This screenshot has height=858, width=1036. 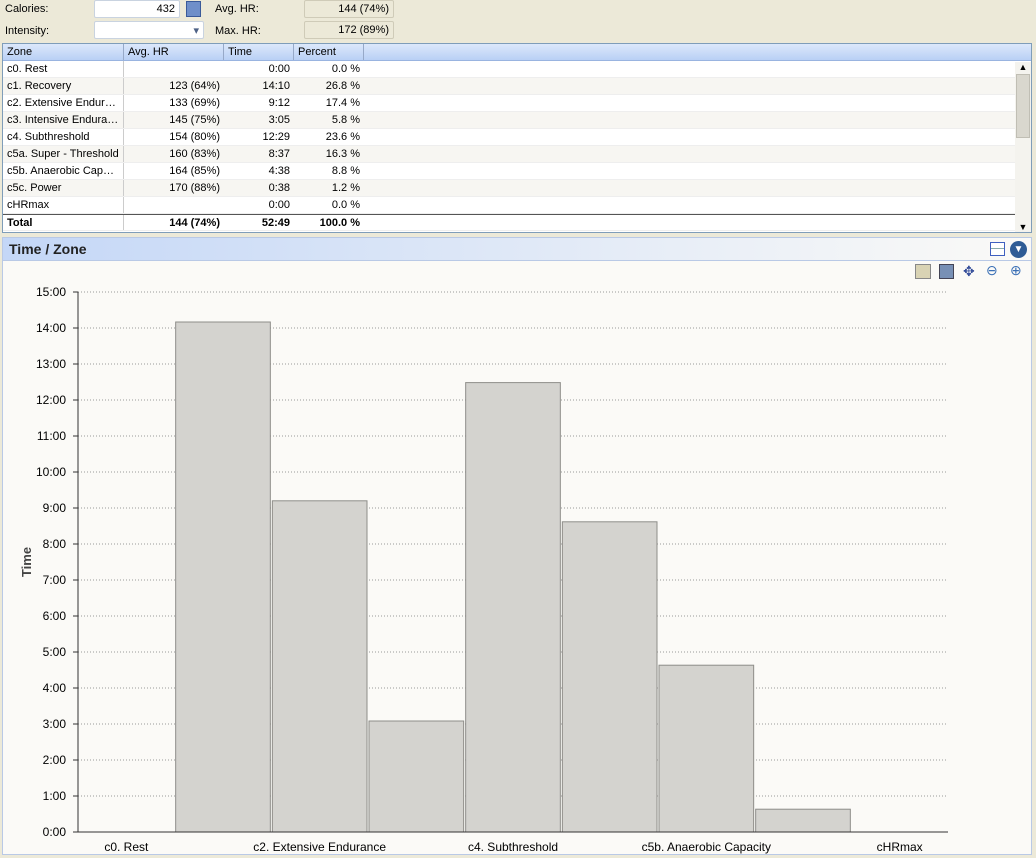 I want to click on y-tick-label: 8:00, so click(x=55, y=544).